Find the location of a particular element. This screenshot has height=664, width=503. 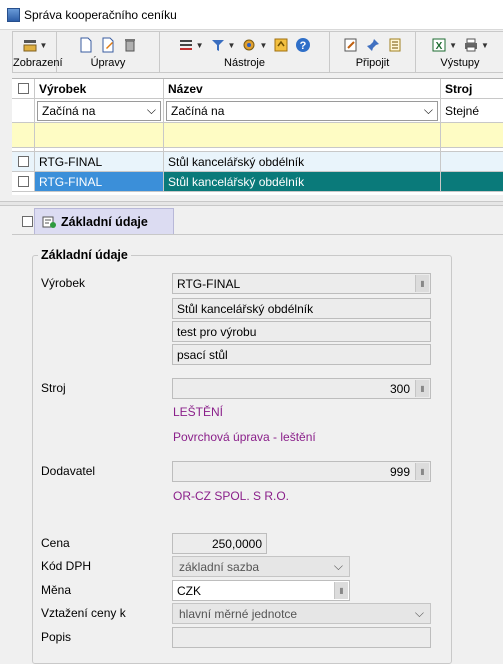

grid-filter-row: Začíná na ⌵ Začíná na ⌵ Stejné is located at coordinates (257, 111).